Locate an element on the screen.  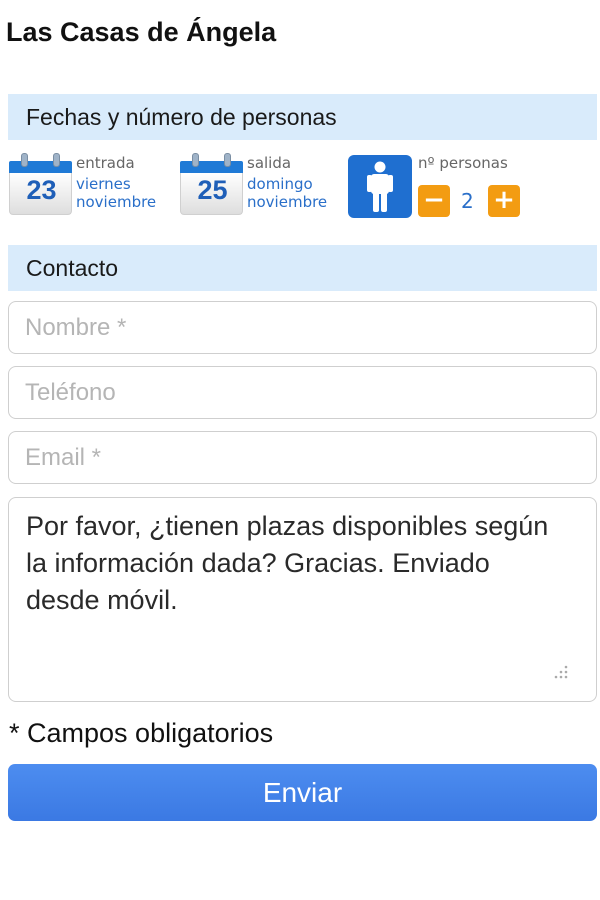
phone-field-wrapper is located at coordinates (302, 392).